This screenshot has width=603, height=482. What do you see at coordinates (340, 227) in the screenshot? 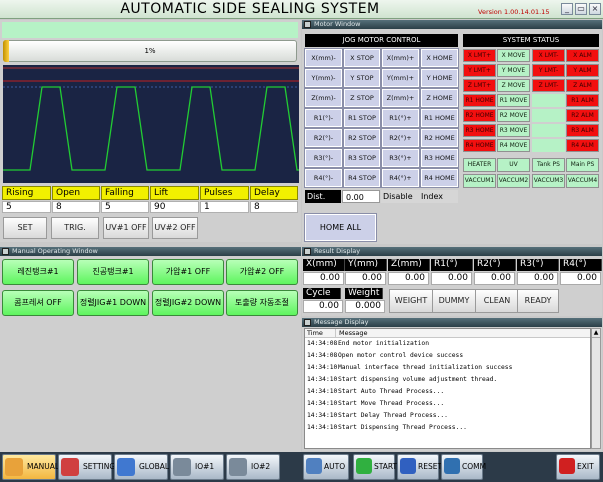
I see `home-all-button: HOME ALL` at bounding box center [340, 227].